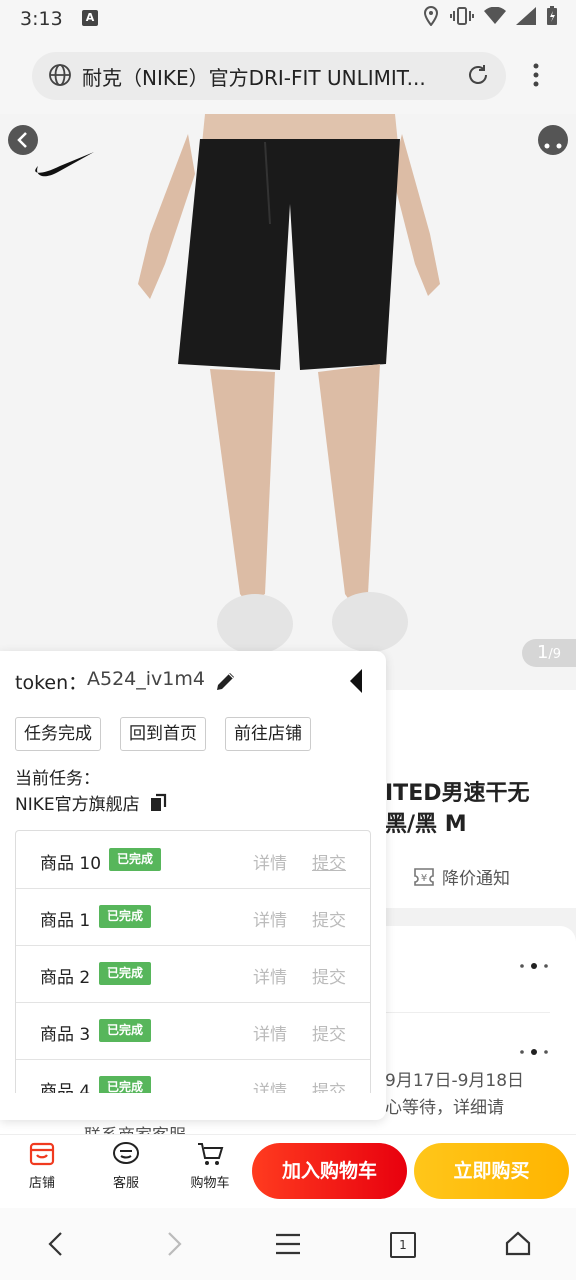 The width and height of the screenshot is (576, 1280). I want to click on back-arrow-icon, so click(22, 140).